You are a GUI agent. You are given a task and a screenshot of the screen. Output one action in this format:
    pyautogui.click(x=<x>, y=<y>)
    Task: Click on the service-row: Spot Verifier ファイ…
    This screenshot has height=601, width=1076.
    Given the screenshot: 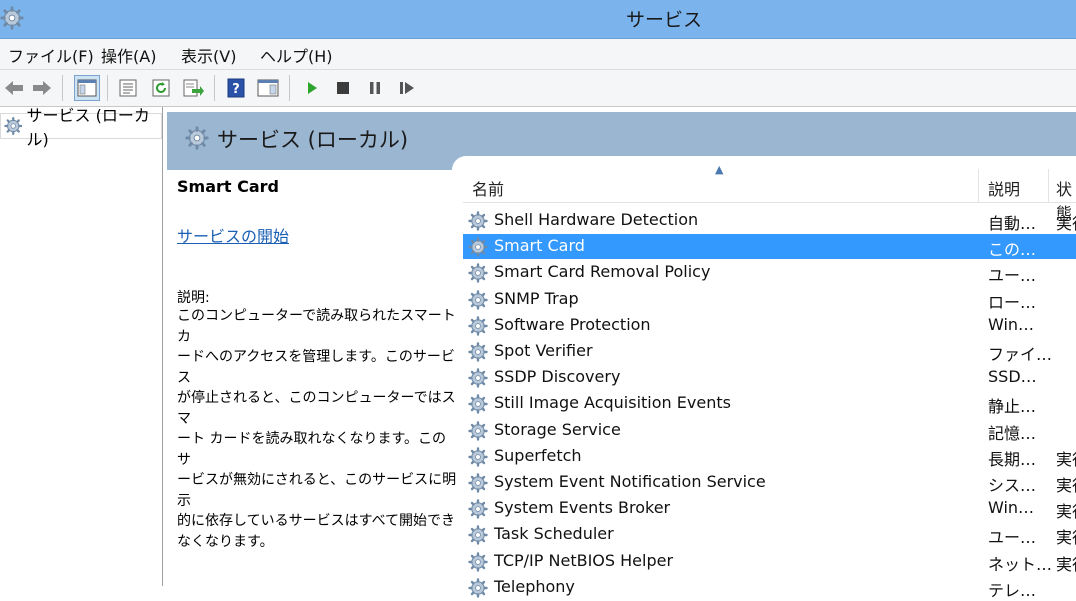 What is the action you would take?
    pyautogui.click(x=769, y=351)
    